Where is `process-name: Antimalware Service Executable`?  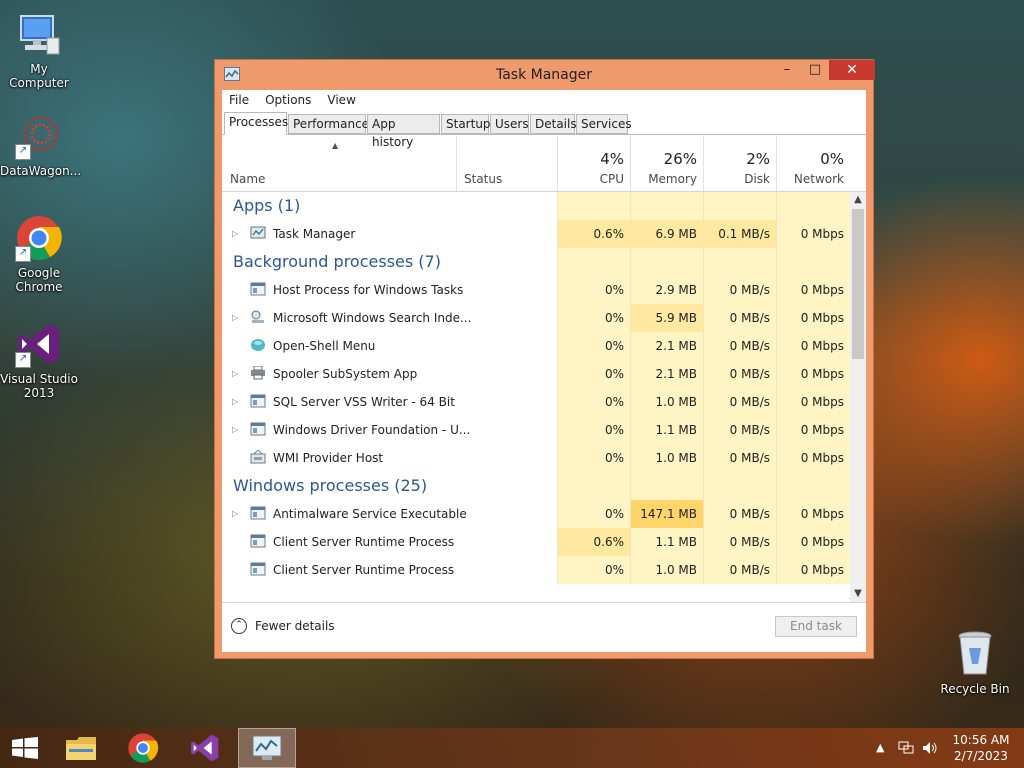
process-name: Antimalware Service Executable is located at coordinates (370, 514).